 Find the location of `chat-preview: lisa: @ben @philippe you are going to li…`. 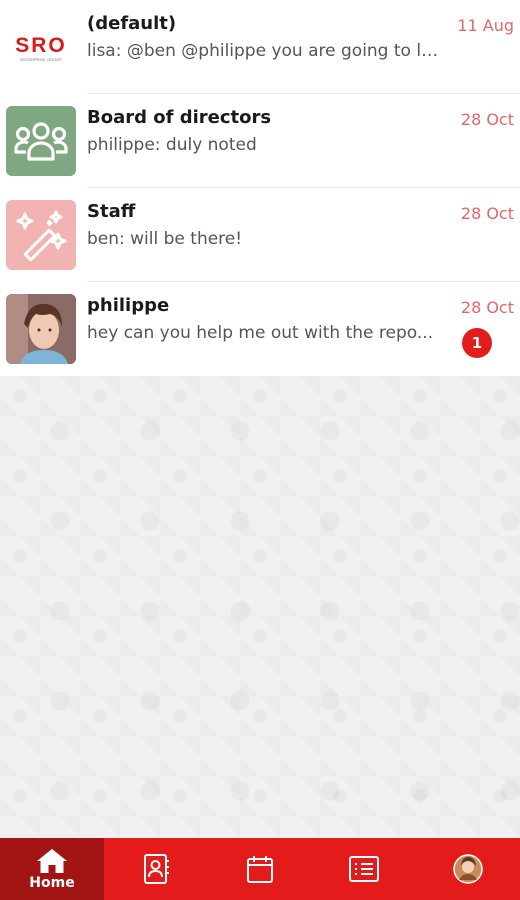

chat-preview: lisa: @ben @philippe you are going to li… is located at coordinates (263, 51).